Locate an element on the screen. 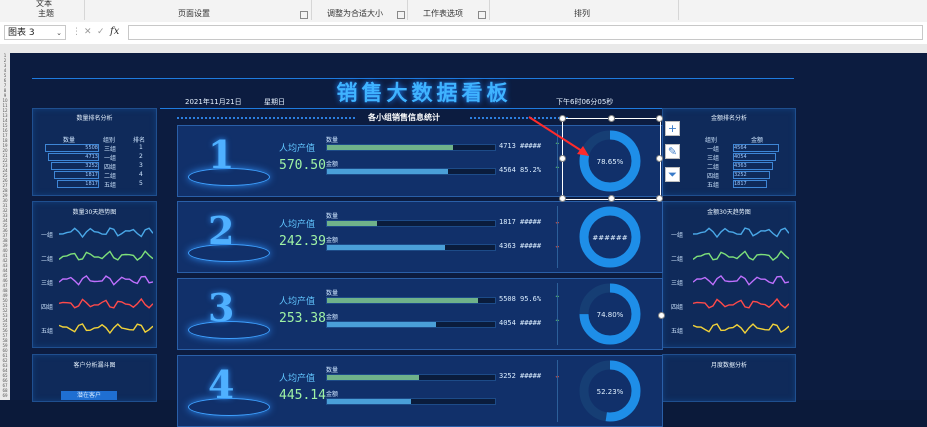 The height and width of the screenshot is (427, 927). left-rank-header-group: 组别 is located at coordinates (109, 140).